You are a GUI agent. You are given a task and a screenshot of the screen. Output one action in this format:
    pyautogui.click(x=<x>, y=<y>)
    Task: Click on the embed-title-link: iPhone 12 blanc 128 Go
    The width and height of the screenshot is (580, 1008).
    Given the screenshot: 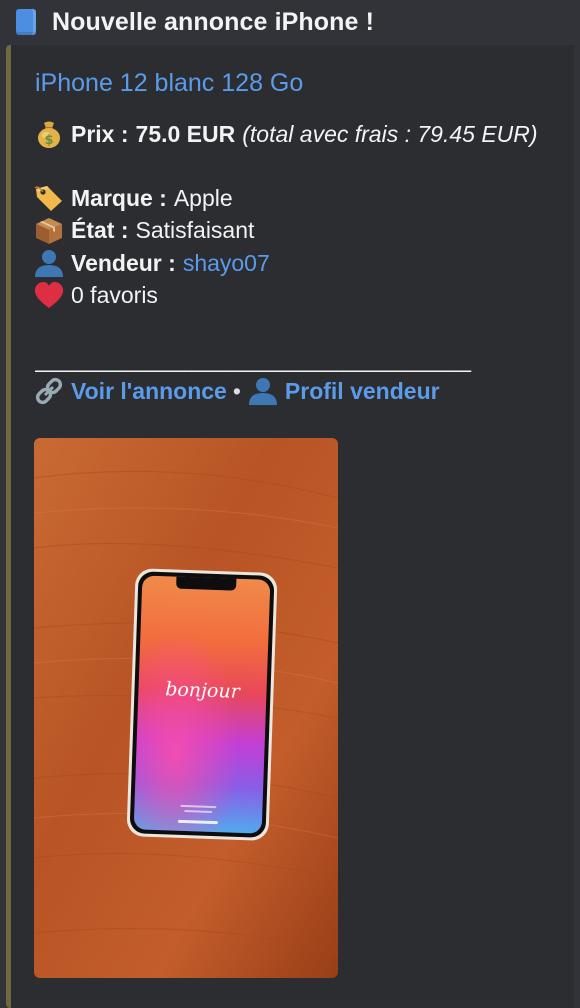 What is the action you would take?
    pyautogui.click(x=169, y=83)
    